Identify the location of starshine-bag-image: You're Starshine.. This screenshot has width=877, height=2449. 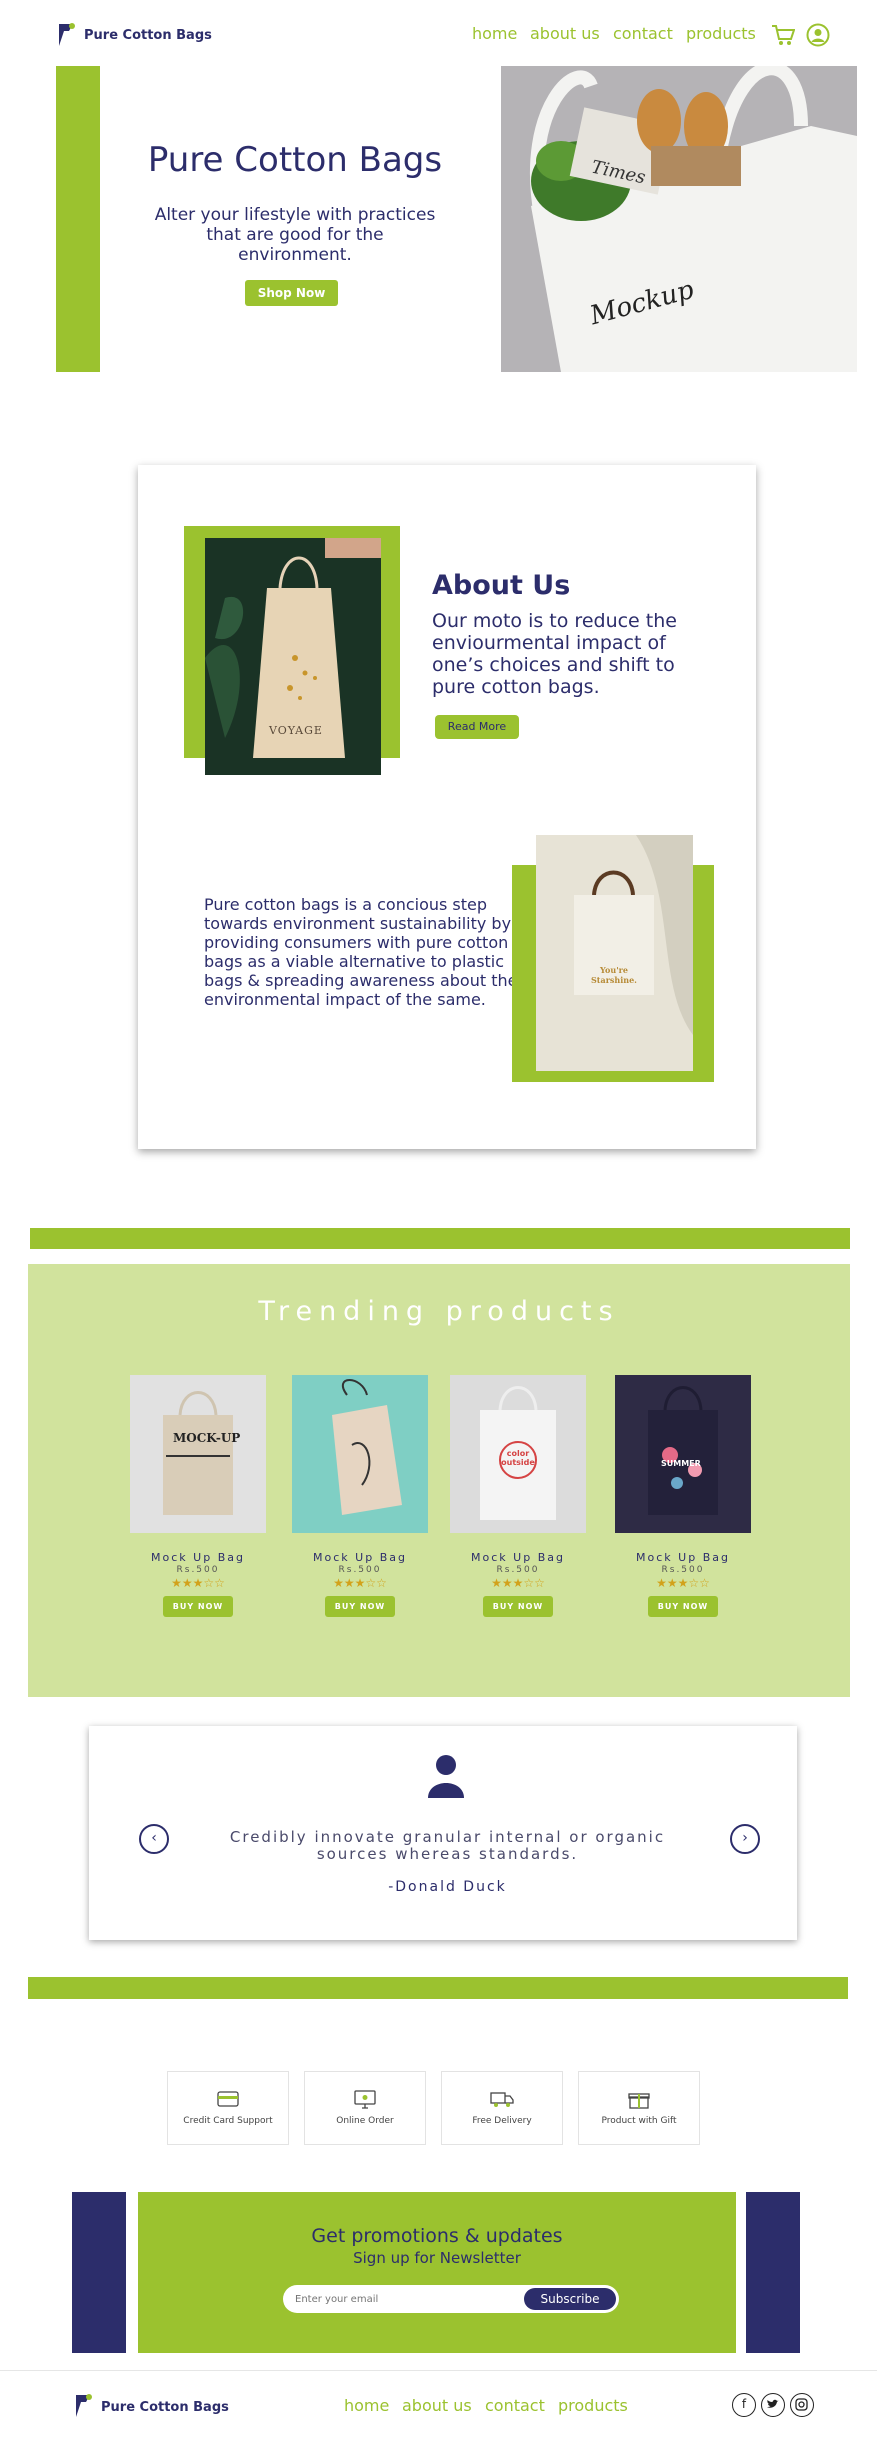
(614, 953).